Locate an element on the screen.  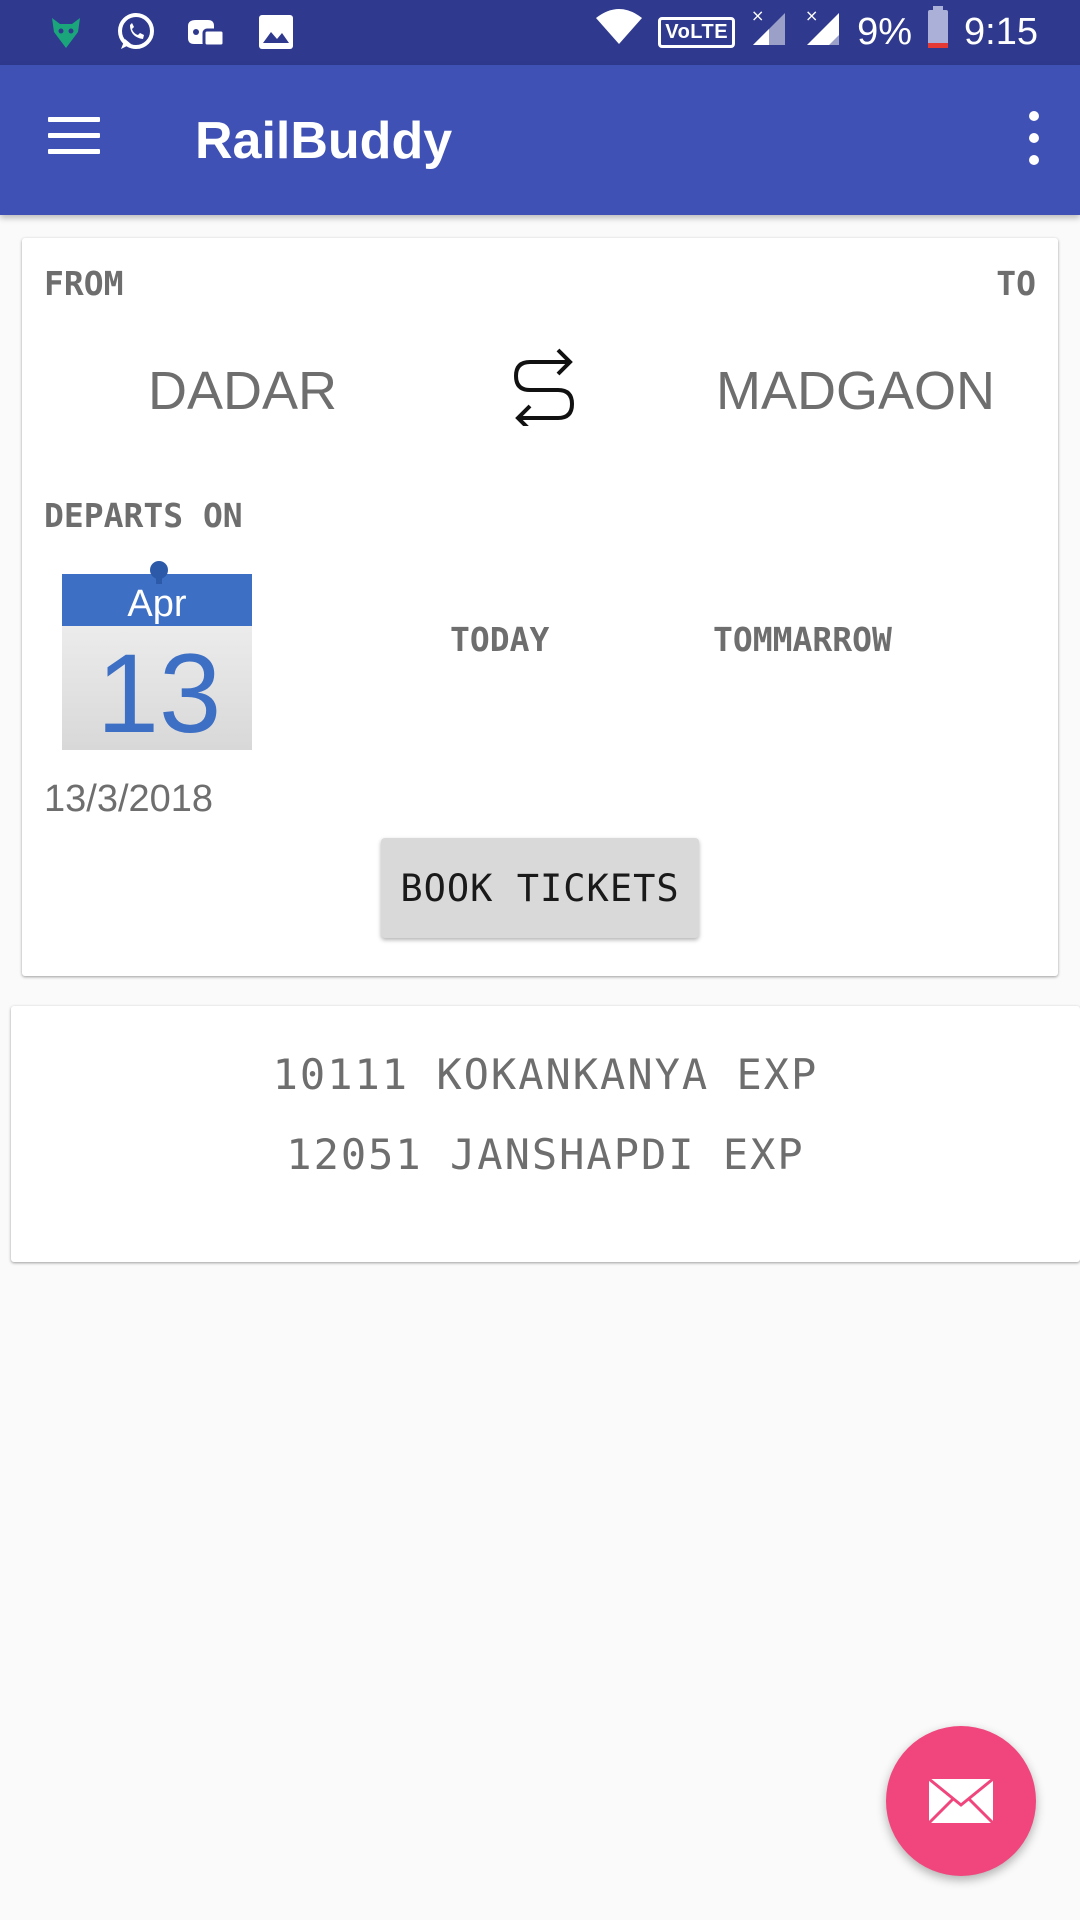
train-list-item: 12051 JANSHAPDI EXP is located at coordinates (545, 1154).